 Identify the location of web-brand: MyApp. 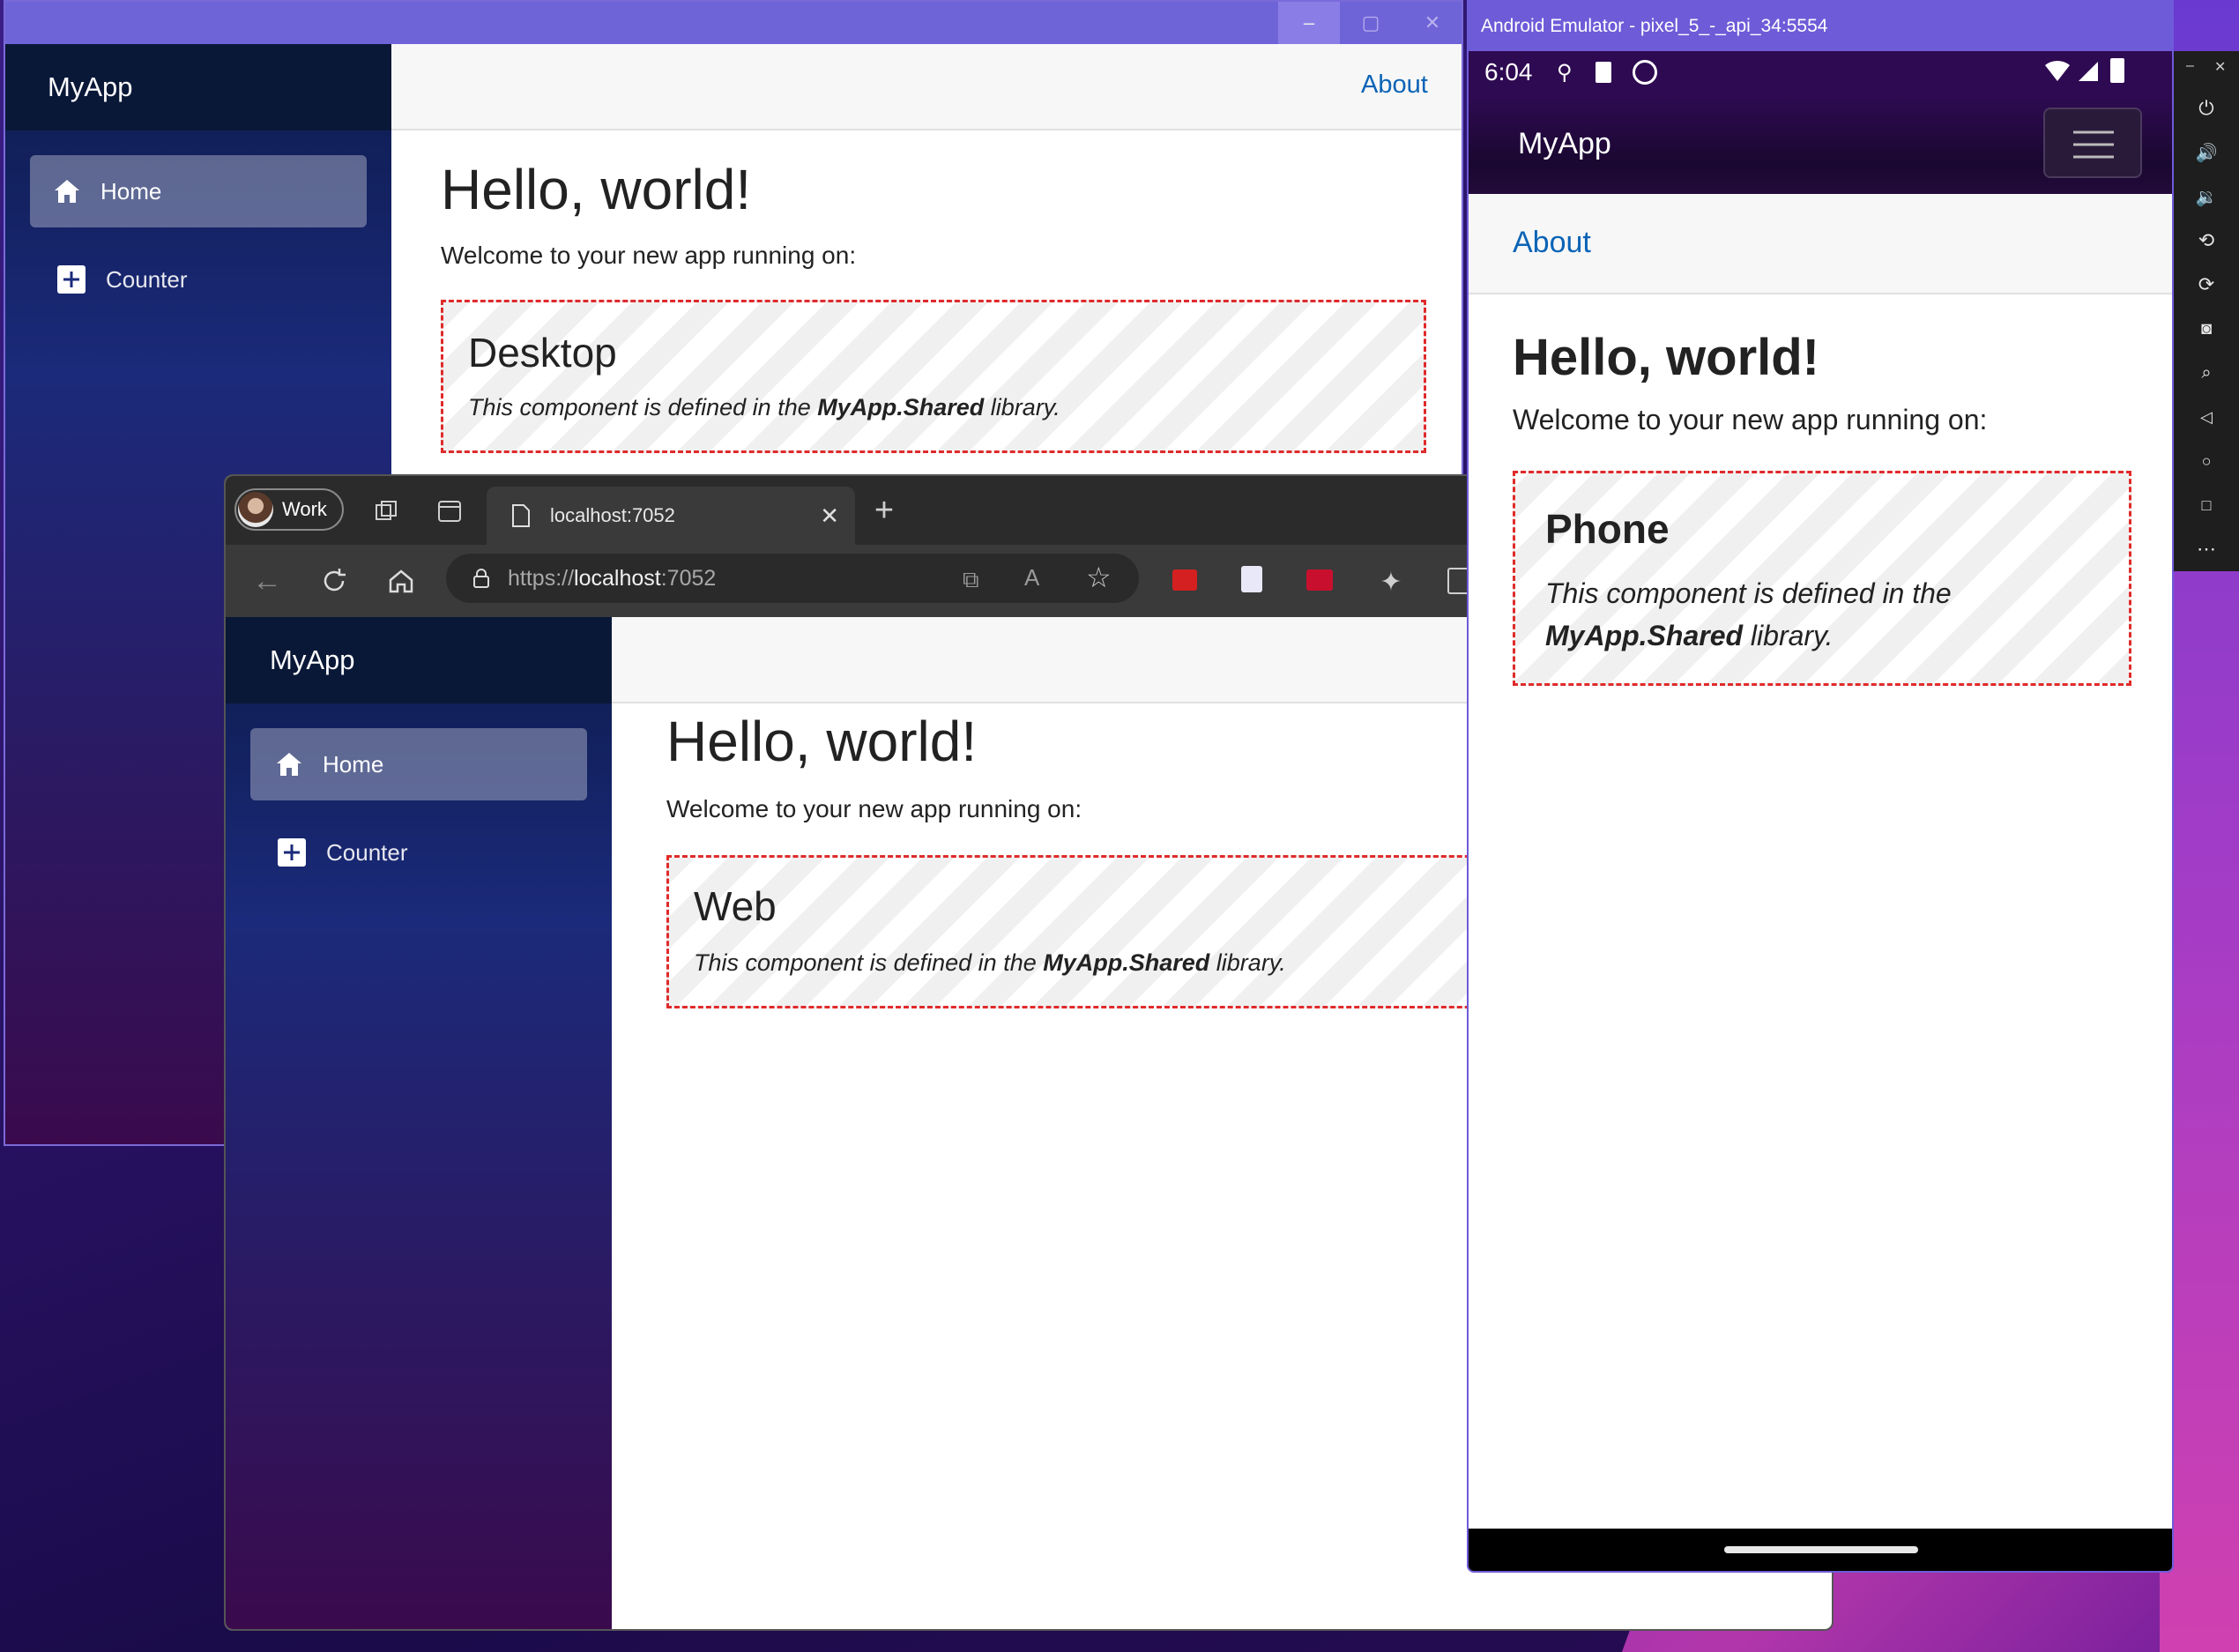
(419, 660).